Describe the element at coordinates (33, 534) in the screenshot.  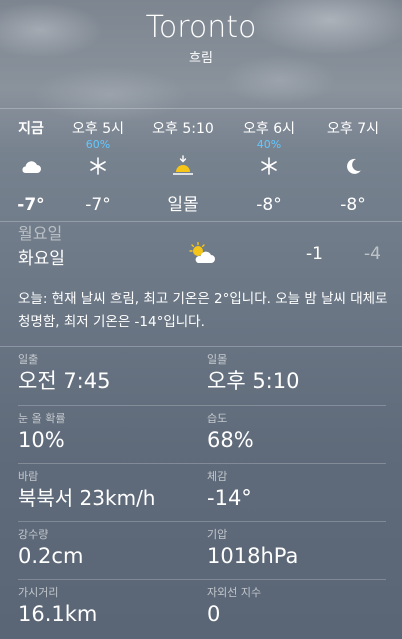
I see `detail-label: 강수량` at that location.